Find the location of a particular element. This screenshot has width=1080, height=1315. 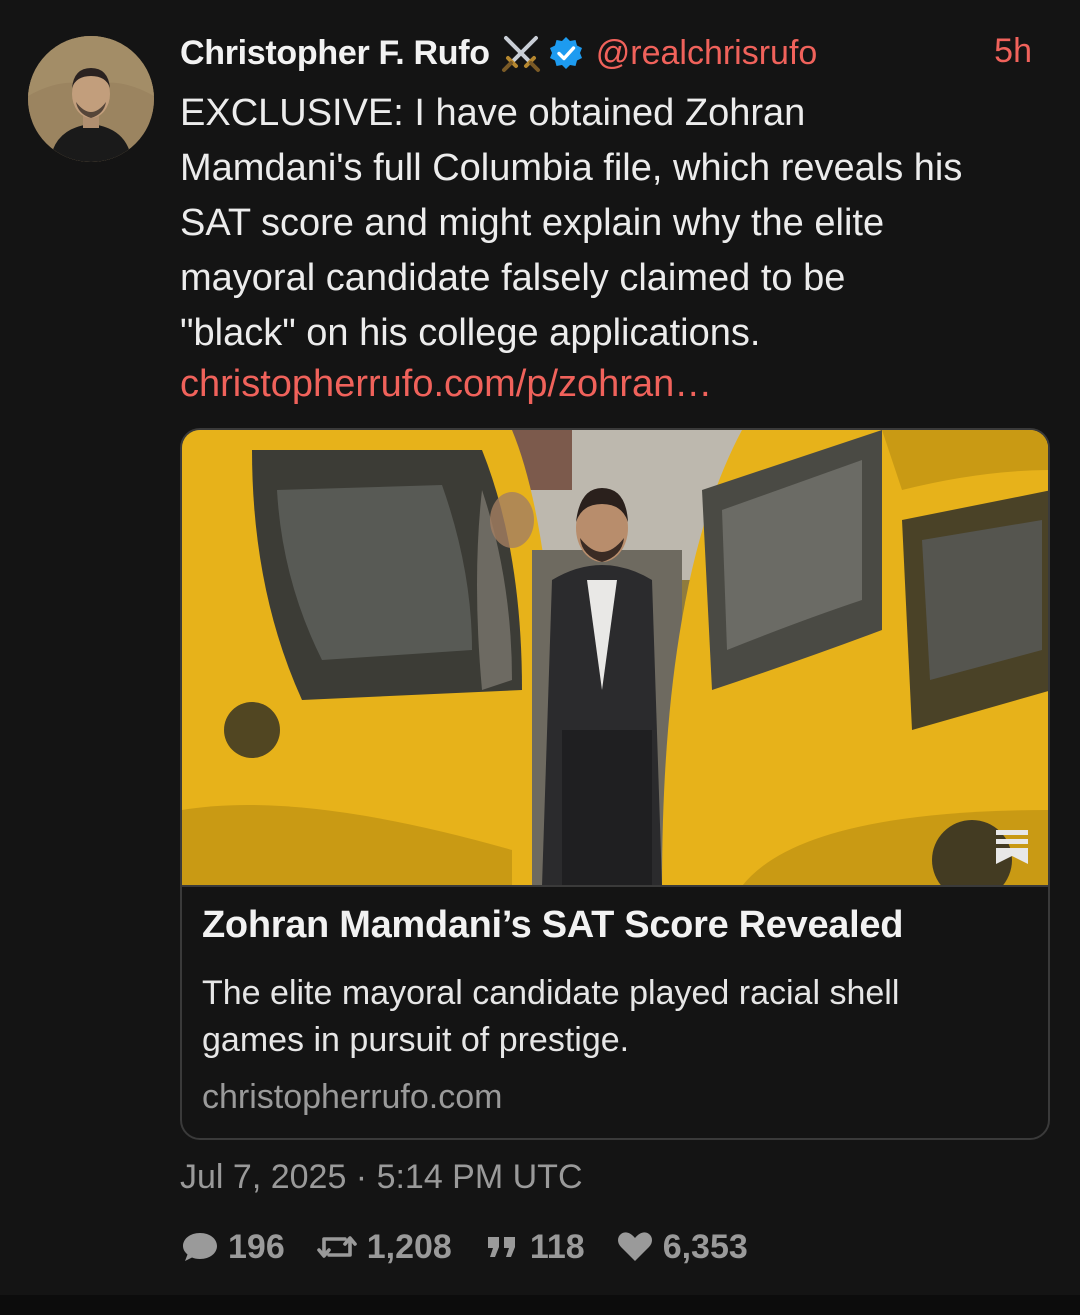

reply-icon is located at coordinates (200, 1247).